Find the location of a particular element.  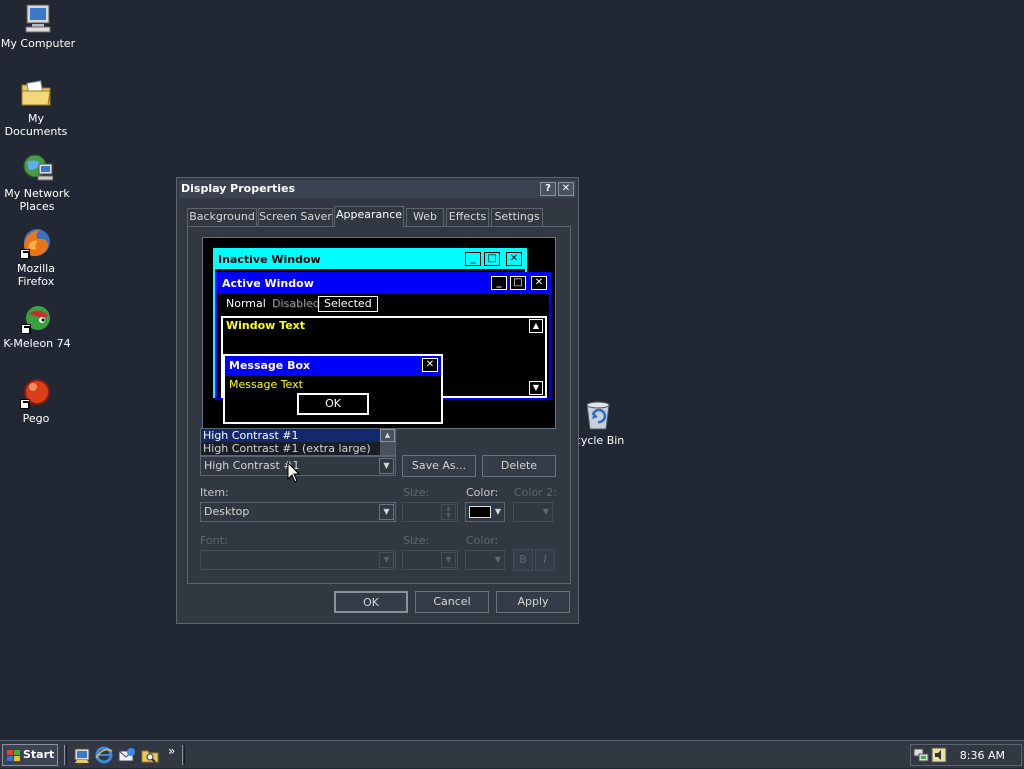

preview-active-title: Active Window is located at coordinates (268, 283).